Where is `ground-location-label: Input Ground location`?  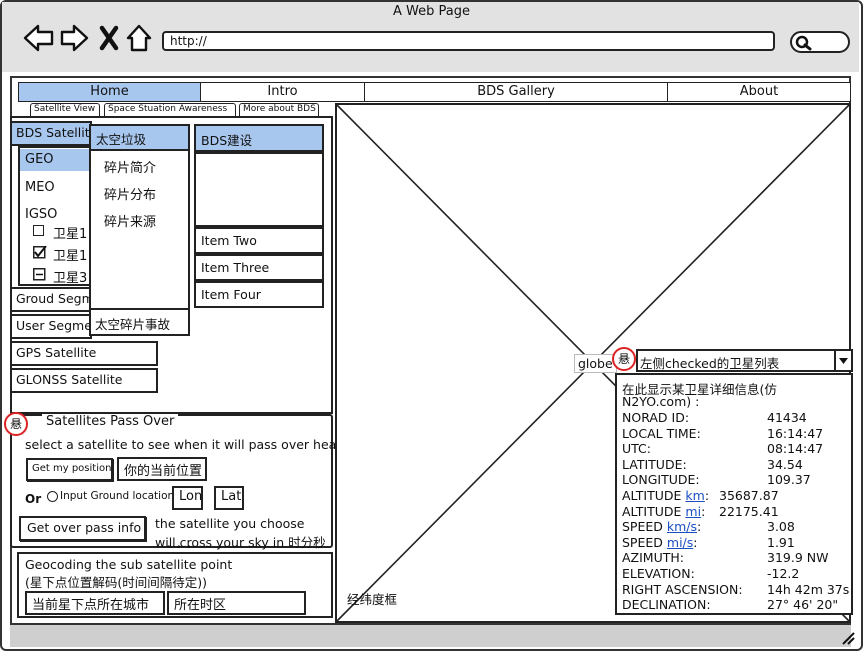
ground-location-label: Input Ground location is located at coordinates (117, 496).